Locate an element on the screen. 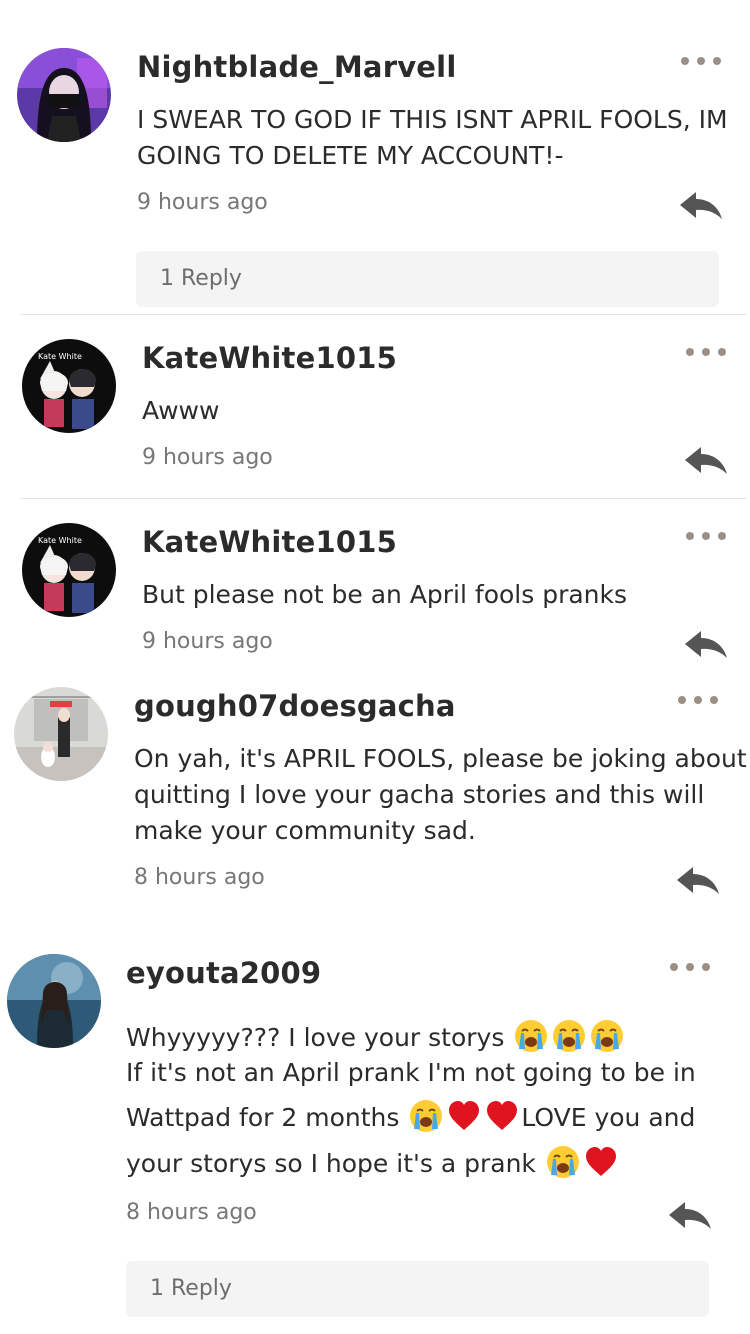 Image resolution: width=750 pixels, height=1334 pixels. comment-text: But please not be an April fools pranks is located at coordinates (384, 595).